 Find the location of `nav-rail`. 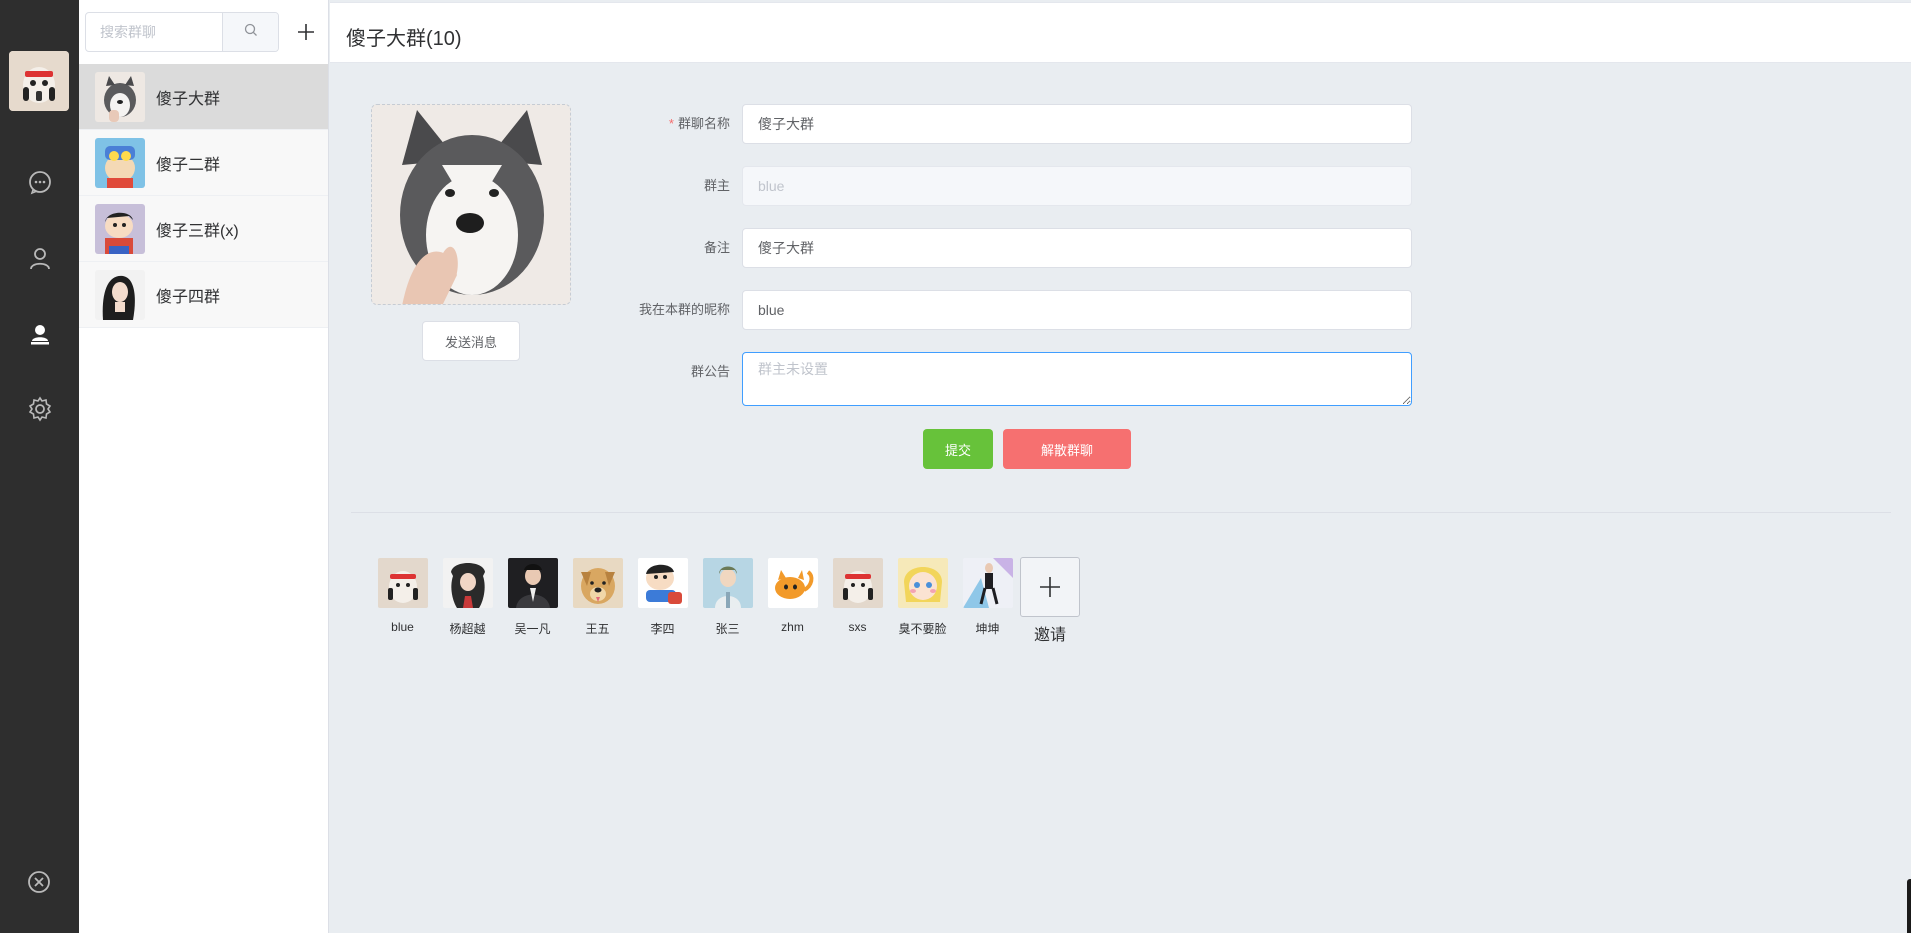

nav-rail is located at coordinates (39, 466).